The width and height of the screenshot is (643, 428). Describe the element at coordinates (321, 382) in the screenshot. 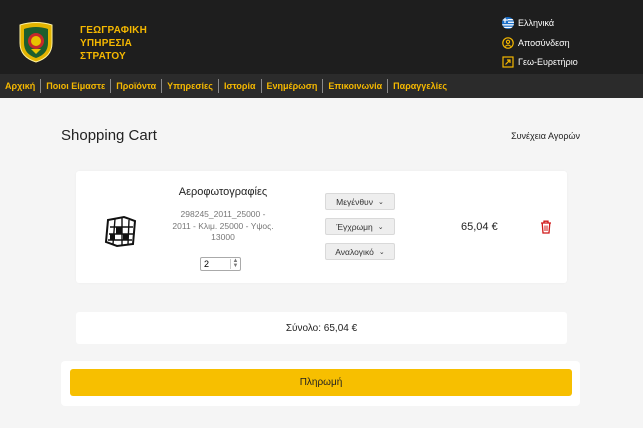

I see `pay-button: Πληρωμή` at that location.